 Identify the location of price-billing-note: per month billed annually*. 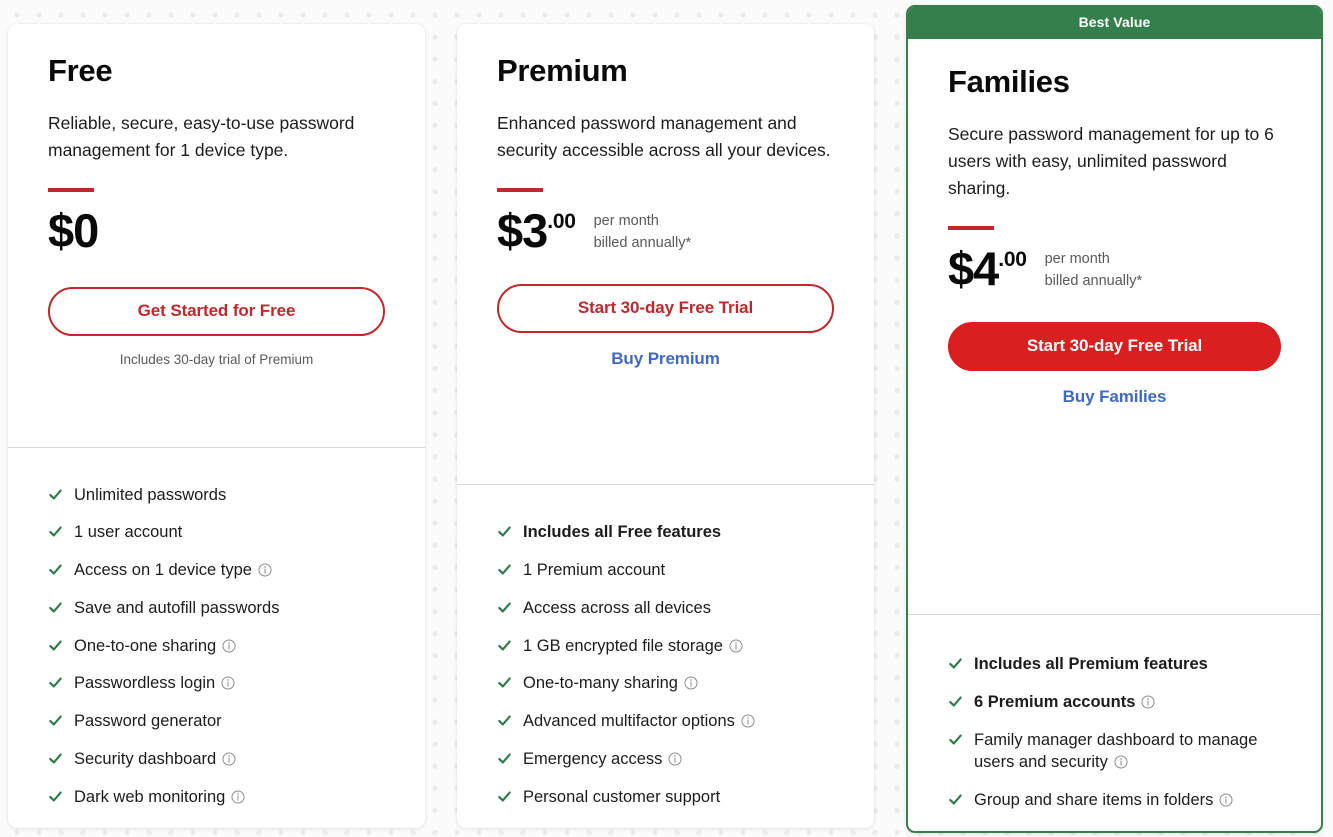
(1094, 271).